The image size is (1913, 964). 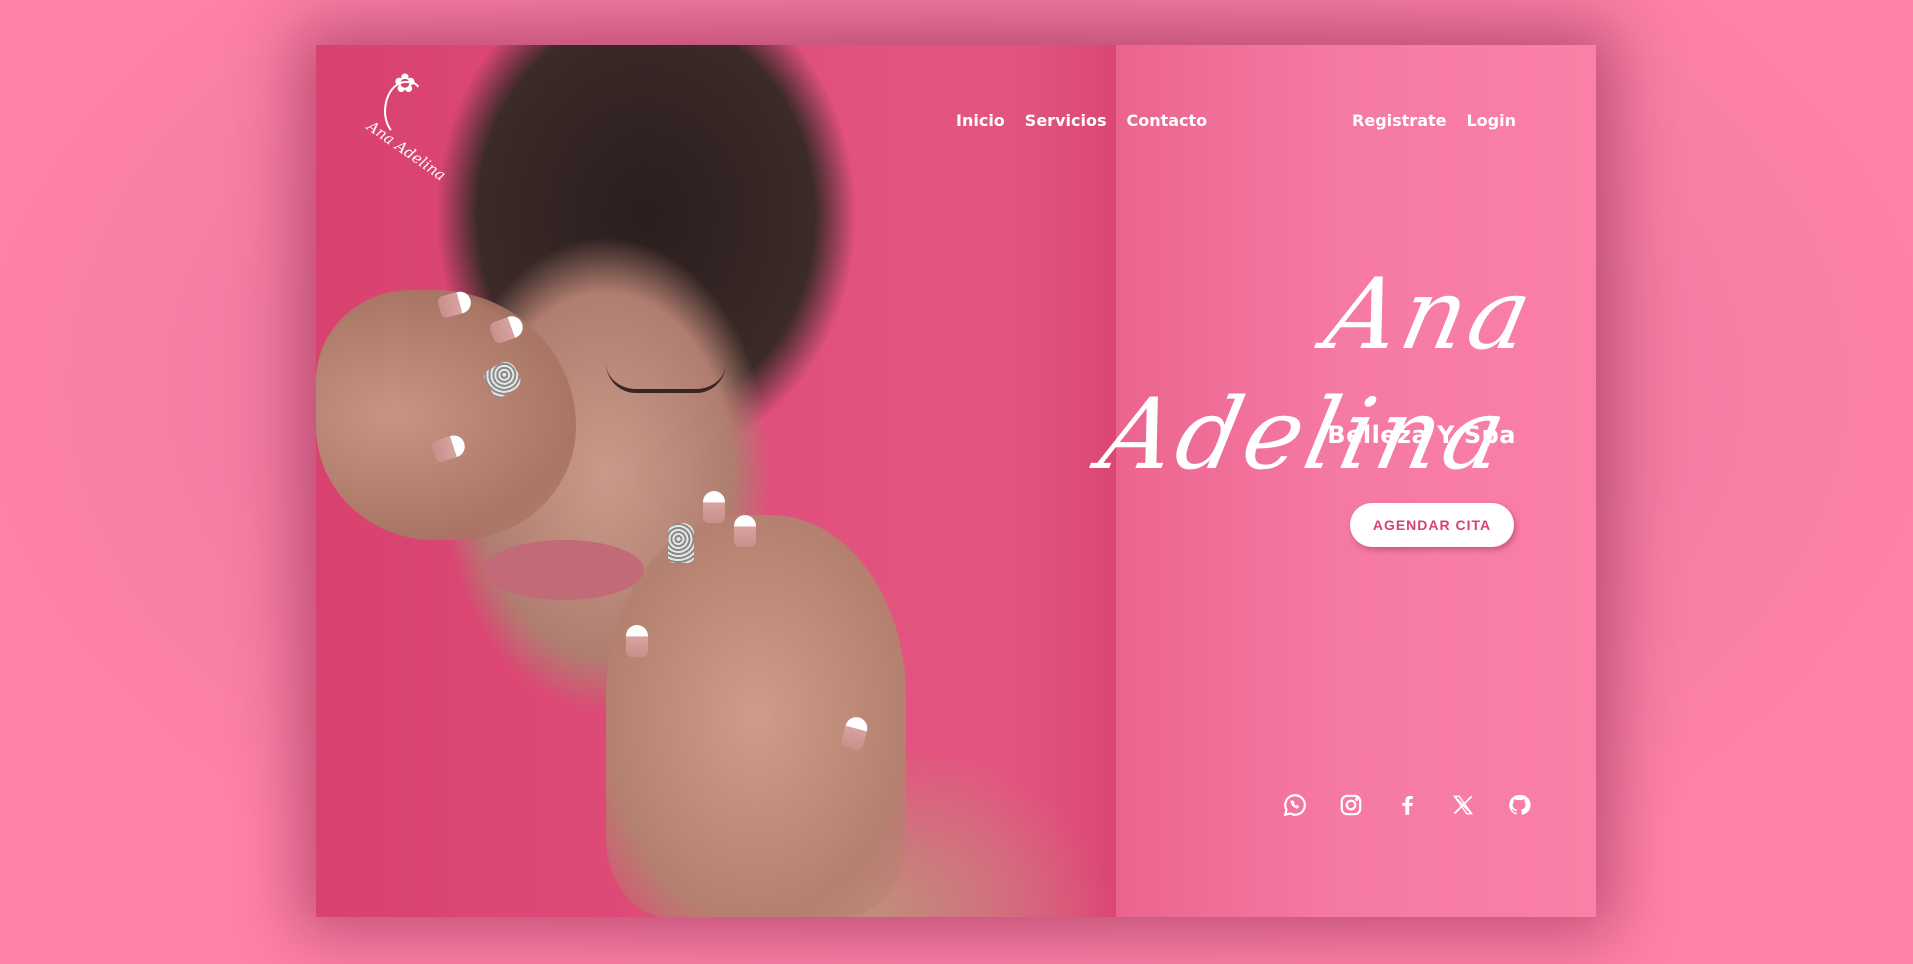 I want to click on agendar-cita-button: AGENDAR CITA, so click(x=1432, y=525).